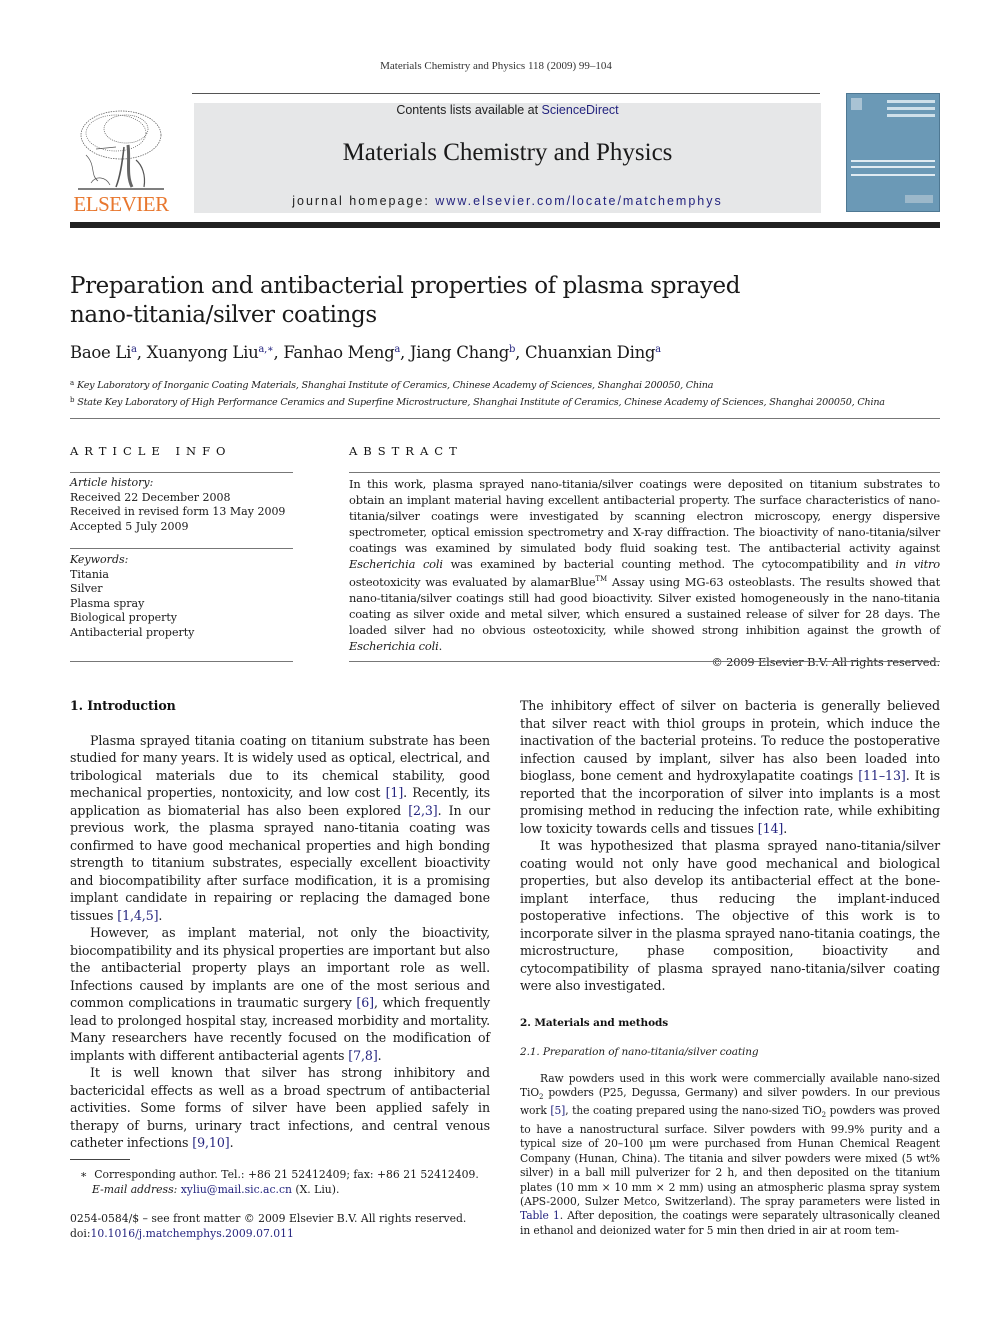  What do you see at coordinates (121, 150) in the screenshot?
I see `elsevier-tree-logo-icon` at bounding box center [121, 150].